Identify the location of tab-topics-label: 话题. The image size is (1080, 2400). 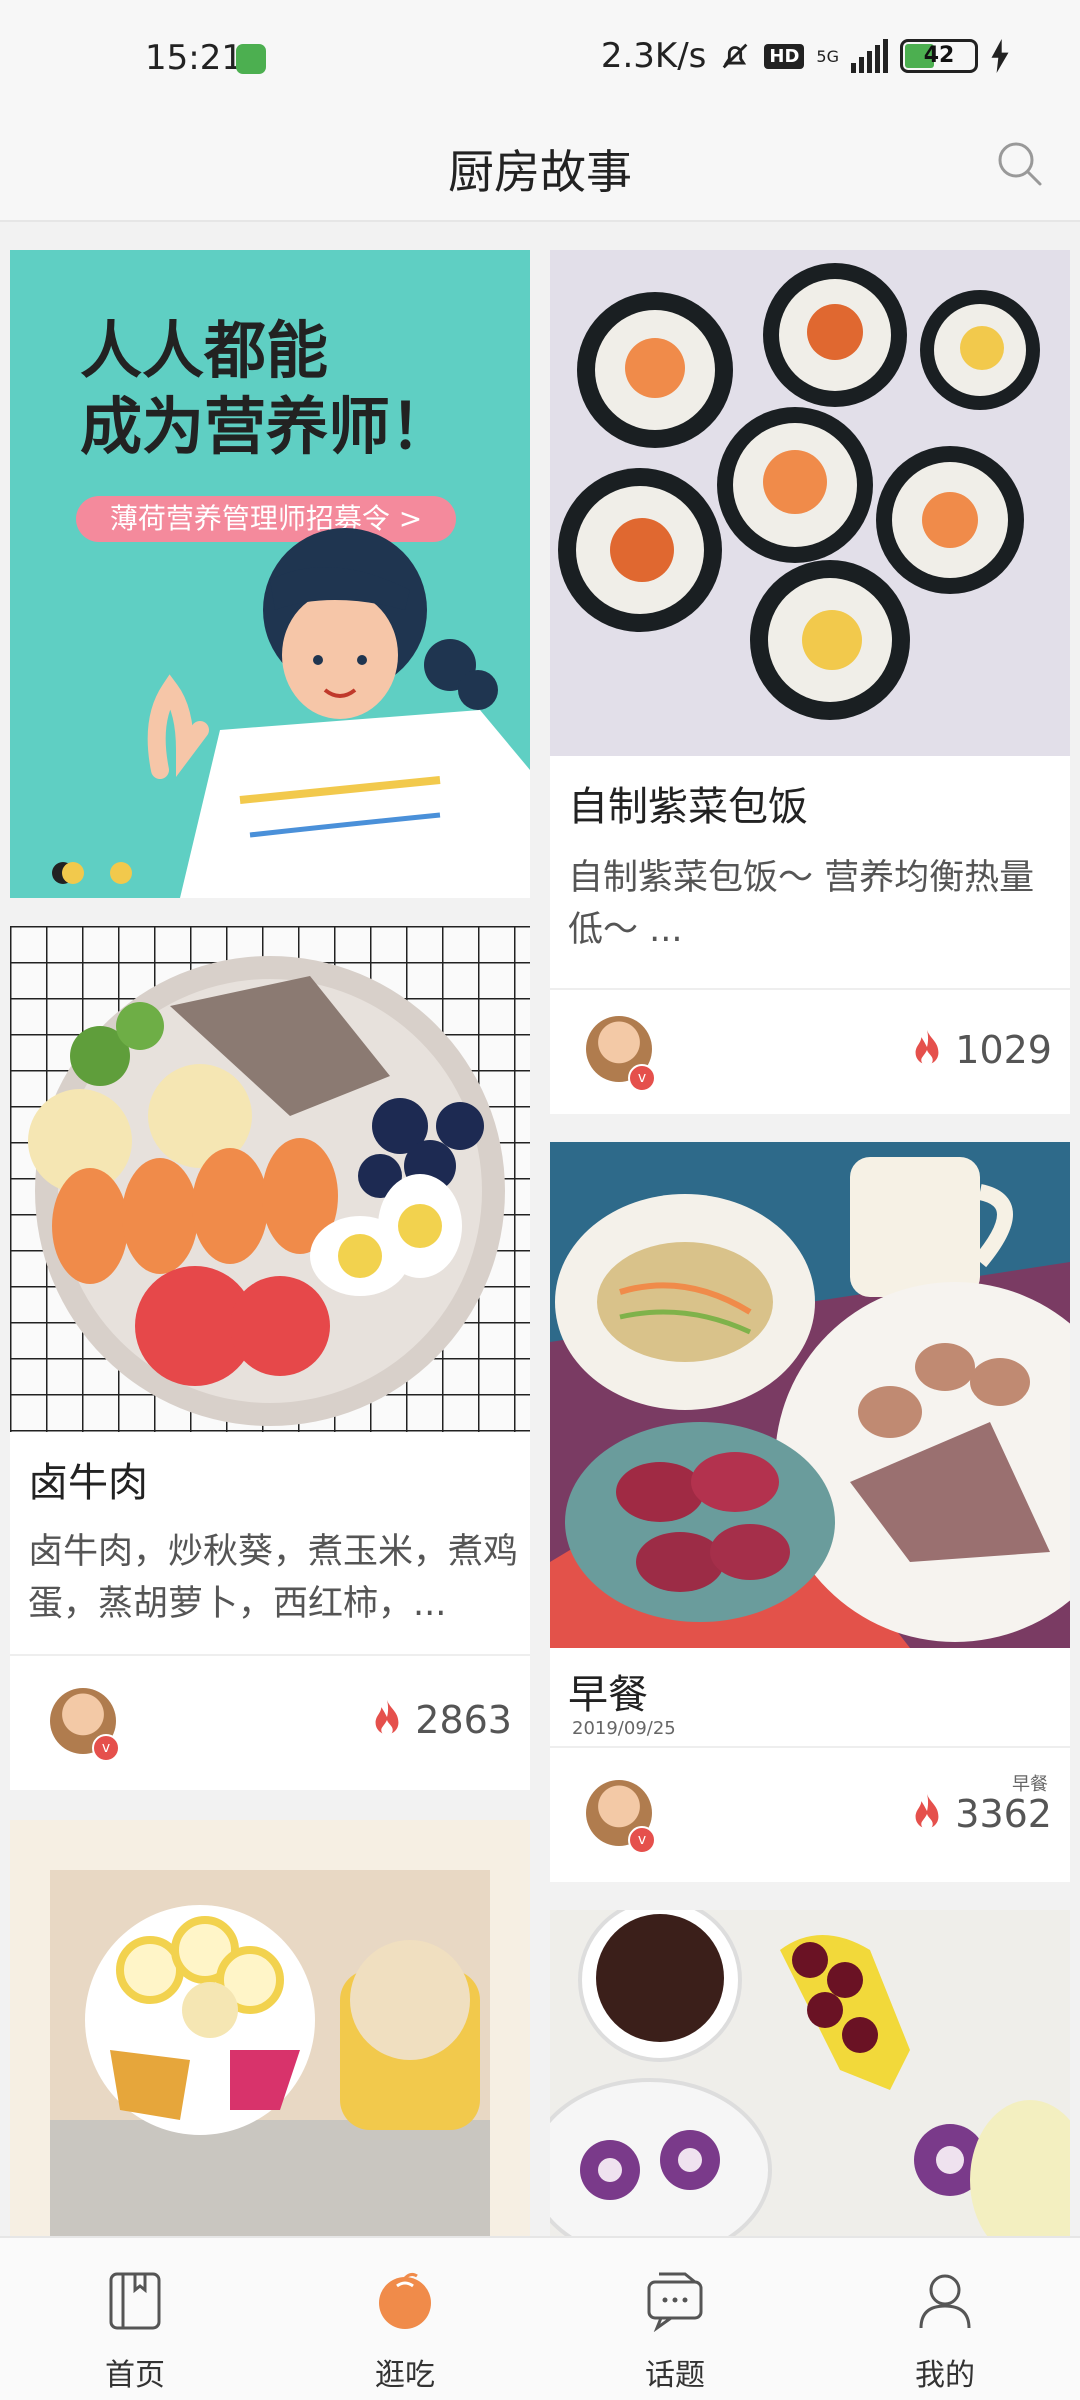
(675, 2375).